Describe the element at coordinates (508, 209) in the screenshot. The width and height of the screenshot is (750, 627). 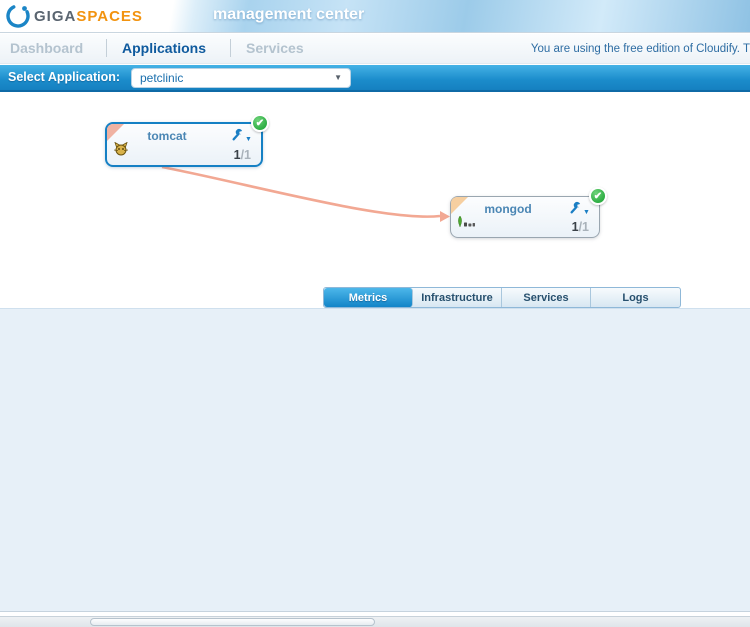
I see `node-name: mongod` at that location.